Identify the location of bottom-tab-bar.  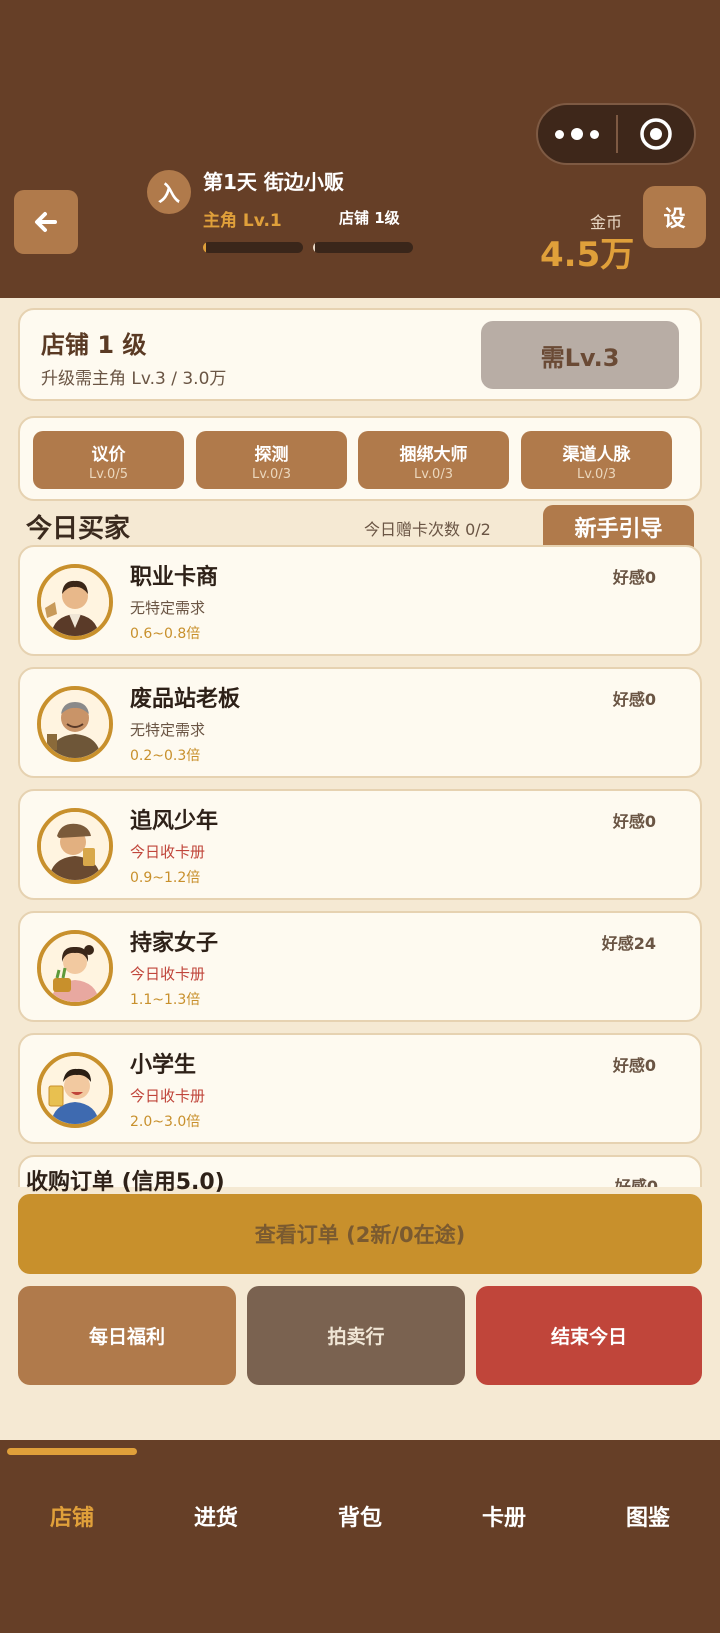
(360, 1536).